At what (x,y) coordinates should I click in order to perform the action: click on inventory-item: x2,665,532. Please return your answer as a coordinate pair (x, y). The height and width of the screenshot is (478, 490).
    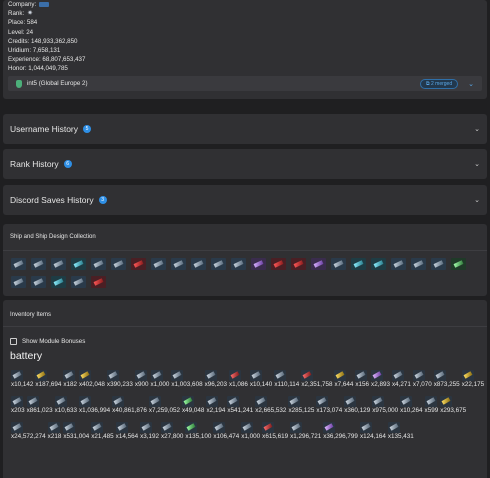
    Looking at the image, I should click on (270, 403).